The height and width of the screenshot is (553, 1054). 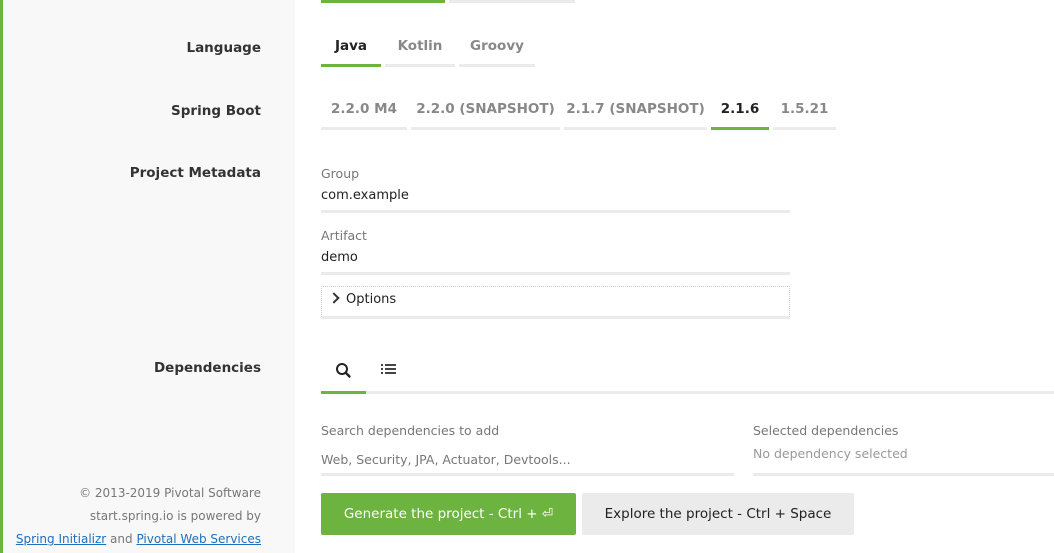 What do you see at coordinates (175, 516) in the screenshot?
I see `powered-by-text: start.spring.io is powered by` at bounding box center [175, 516].